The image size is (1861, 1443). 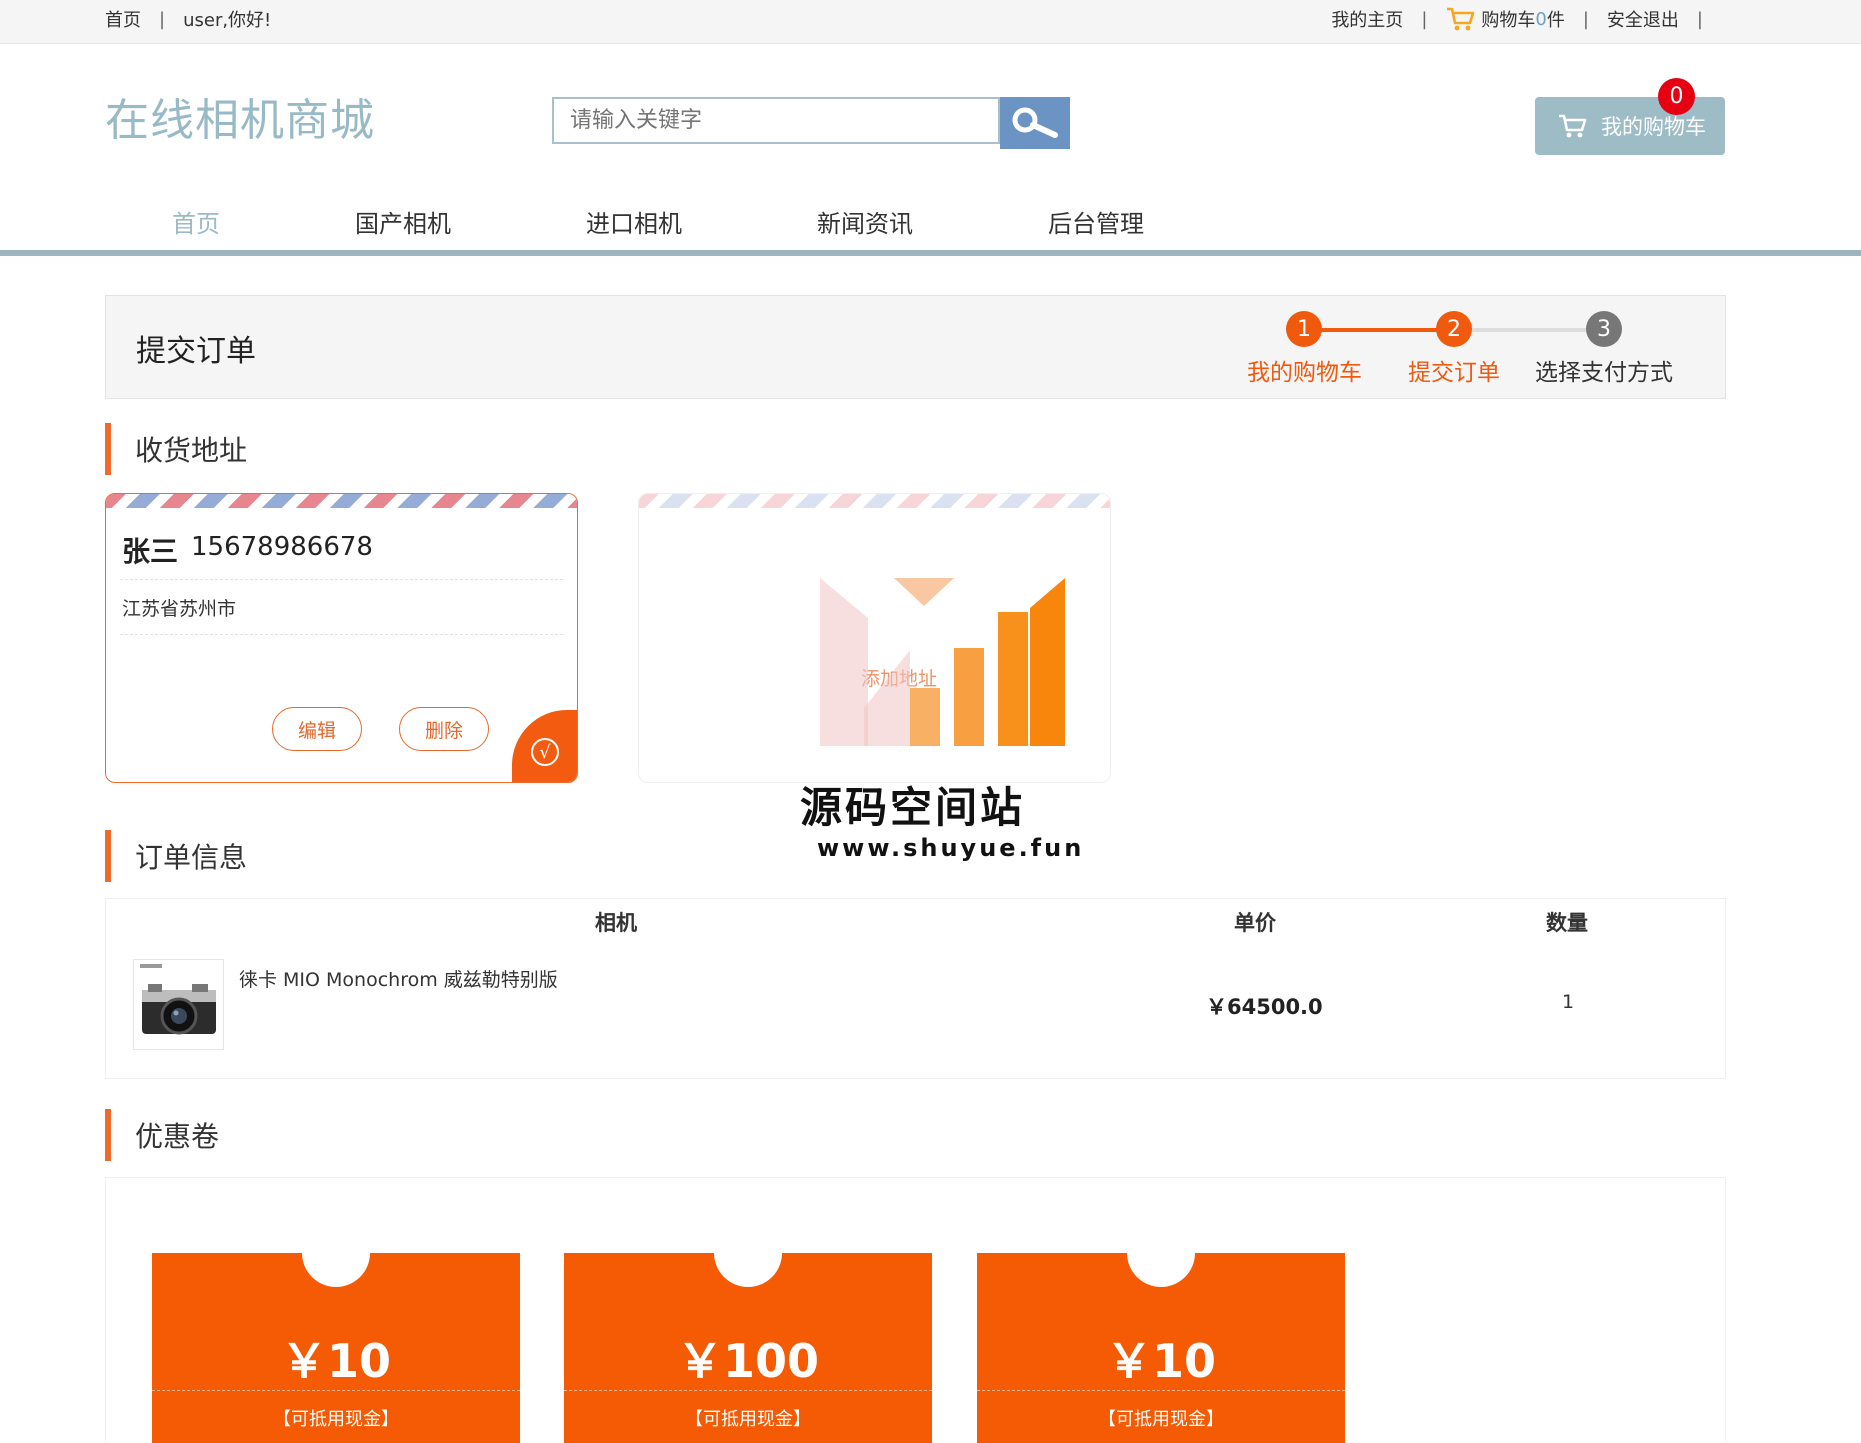 I want to click on logout-link: 安全退出, so click(x=1643, y=19).